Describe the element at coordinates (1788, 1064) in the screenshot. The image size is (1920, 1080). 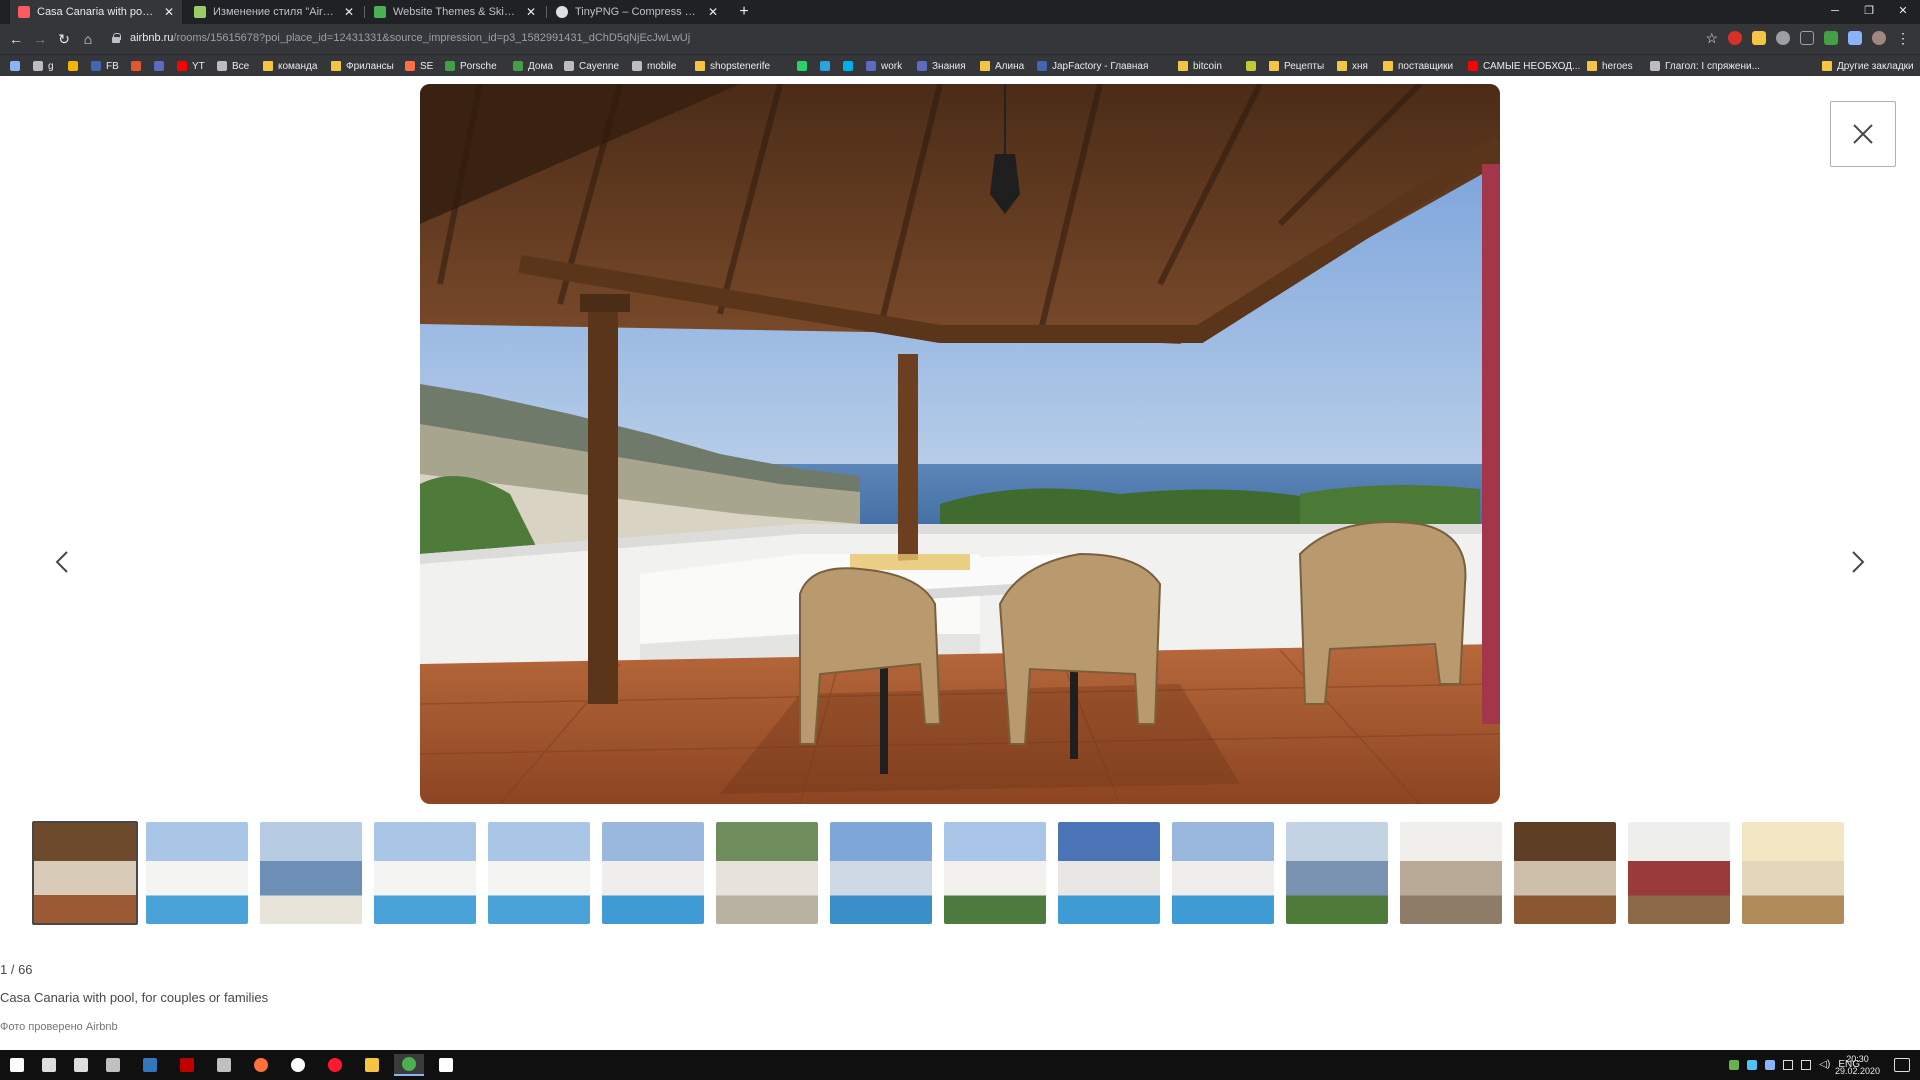
I see `keyboard-icon` at that location.